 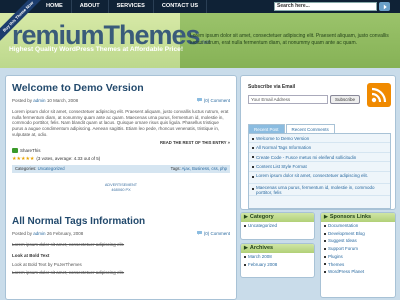 I want to click on top-nav: HOME ABOUT SERVICES CONTACT US, so click(x=123, y=6).